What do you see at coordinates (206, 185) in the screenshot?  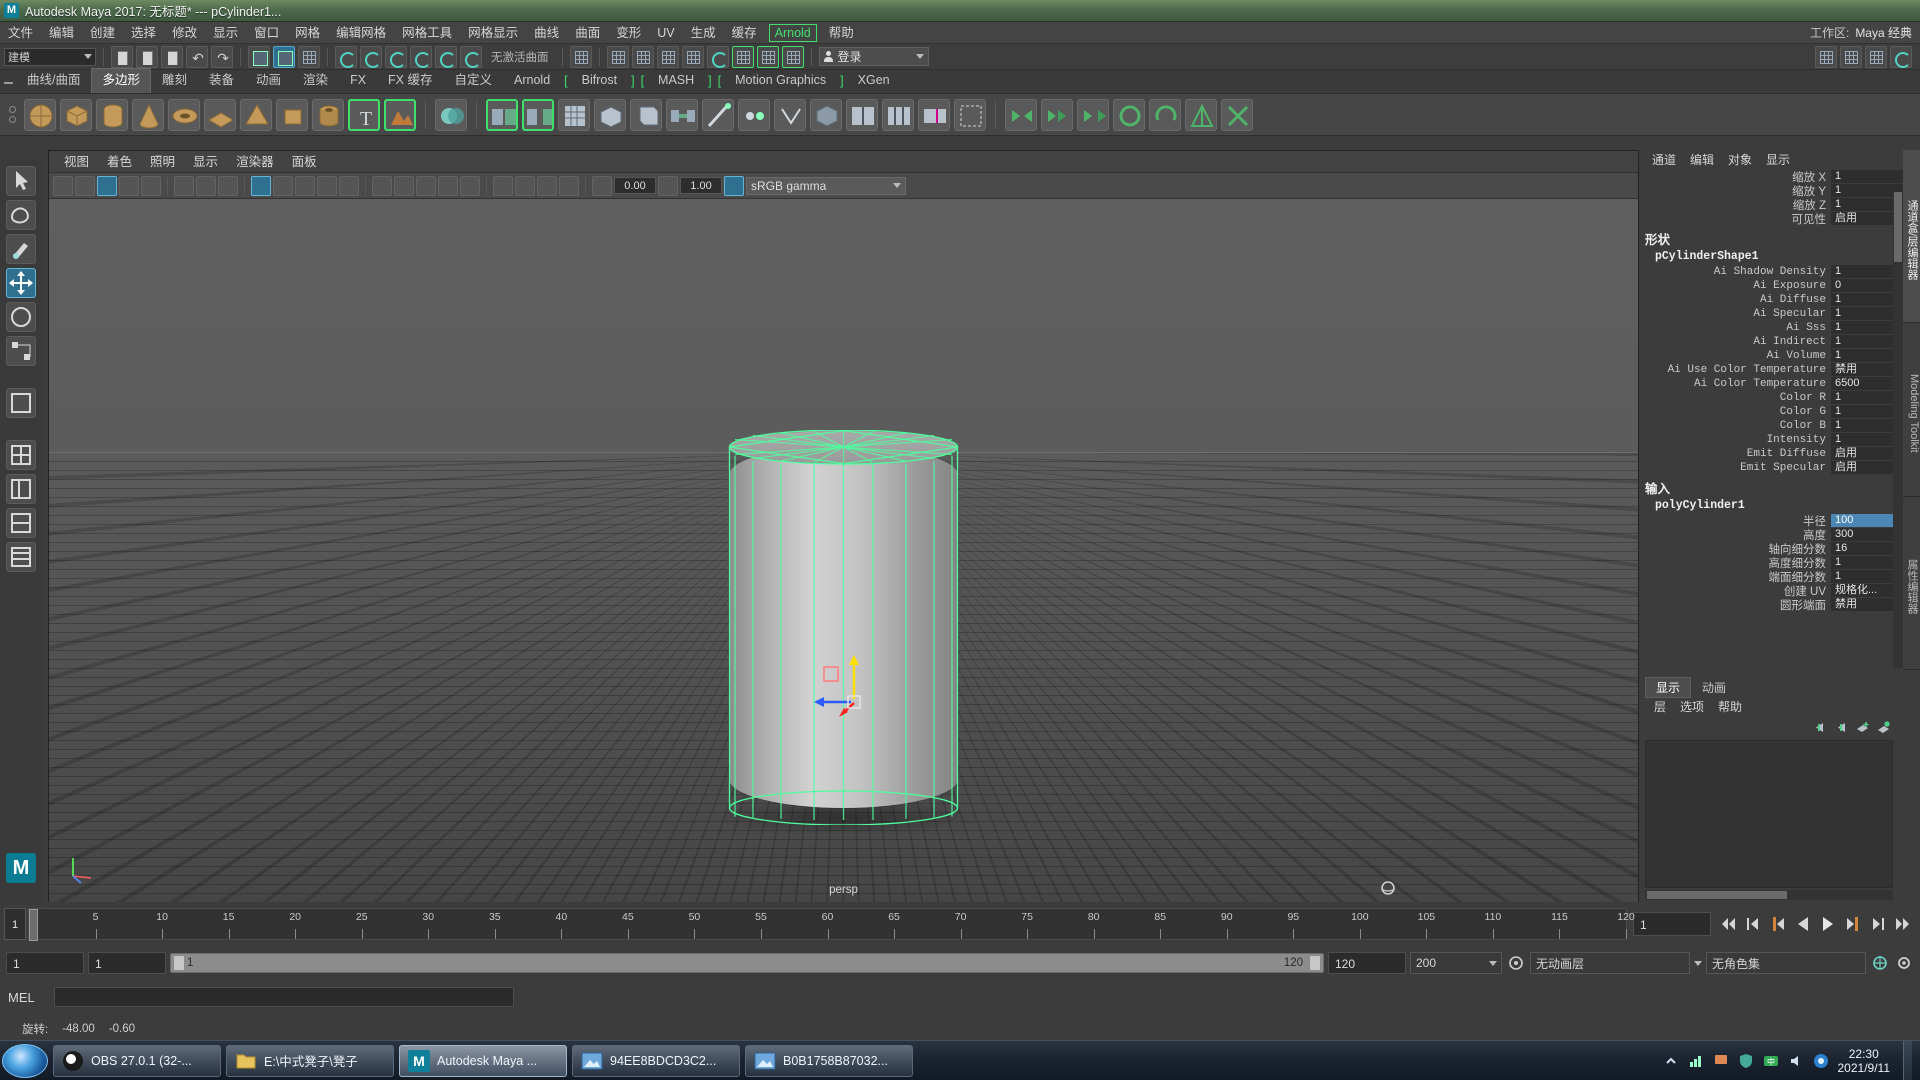 I see `grease-pencil-button` at bounding box center [206, 185].